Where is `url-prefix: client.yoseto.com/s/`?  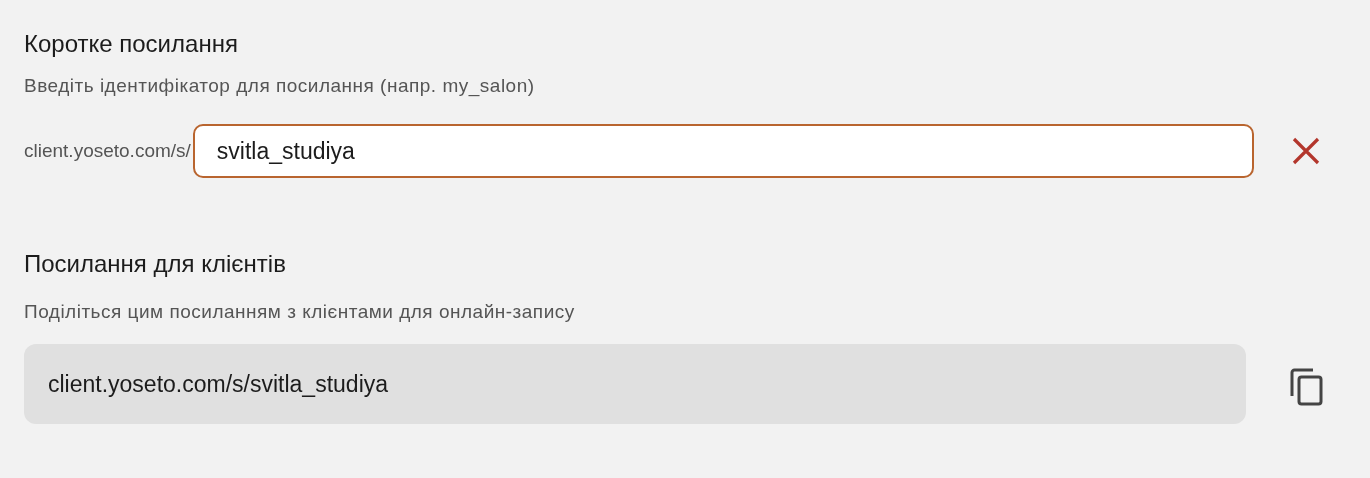
url-prefix: client.yoseto.com/s/ is located at coordinates (107, 151).